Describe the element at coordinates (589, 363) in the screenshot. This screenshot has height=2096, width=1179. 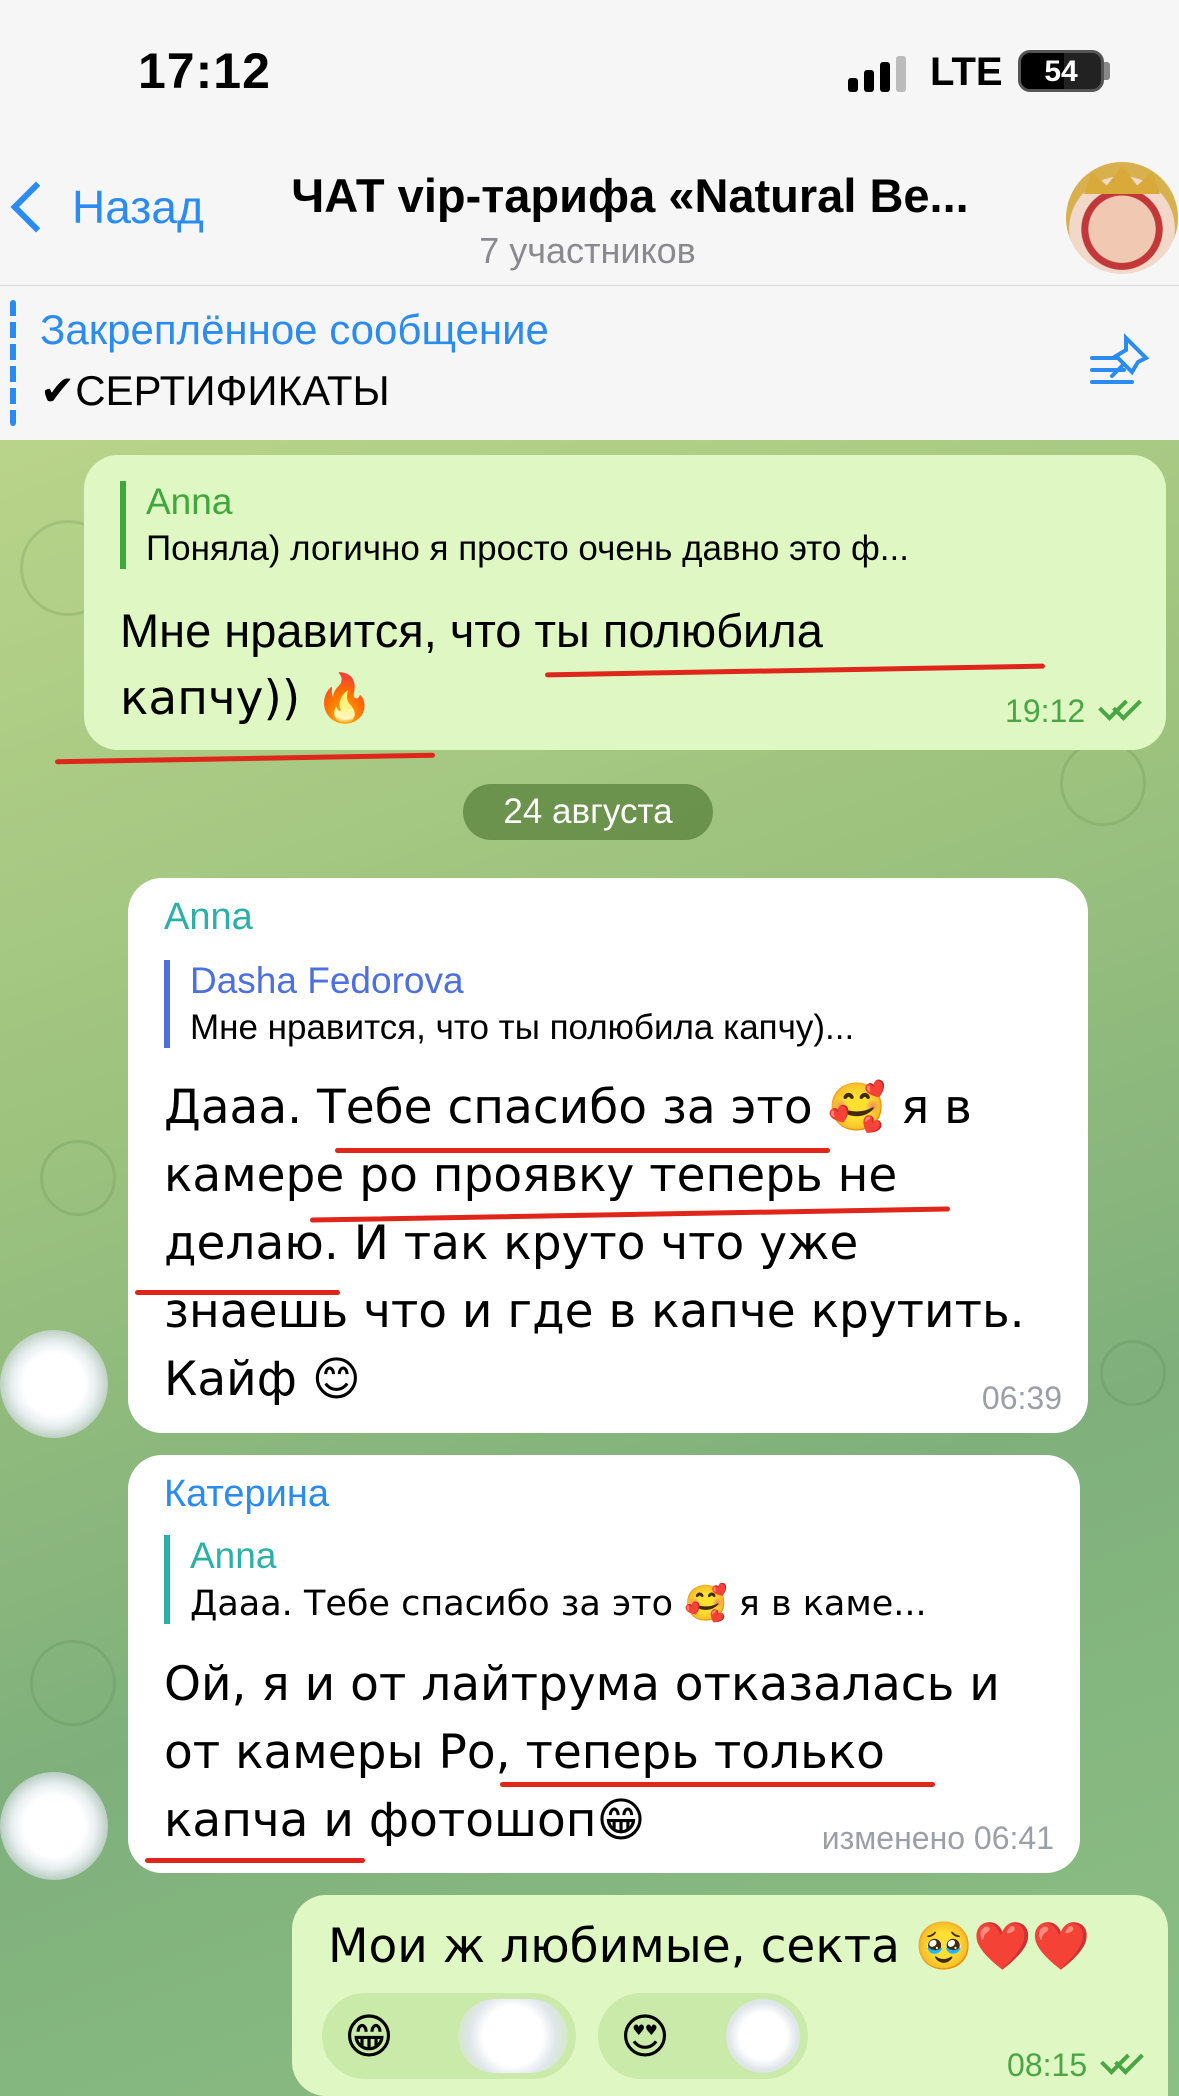
I see `pinned-message-bar: Закреплённое сообщение ✔СЕРТИФИКАТЫ` at that location.